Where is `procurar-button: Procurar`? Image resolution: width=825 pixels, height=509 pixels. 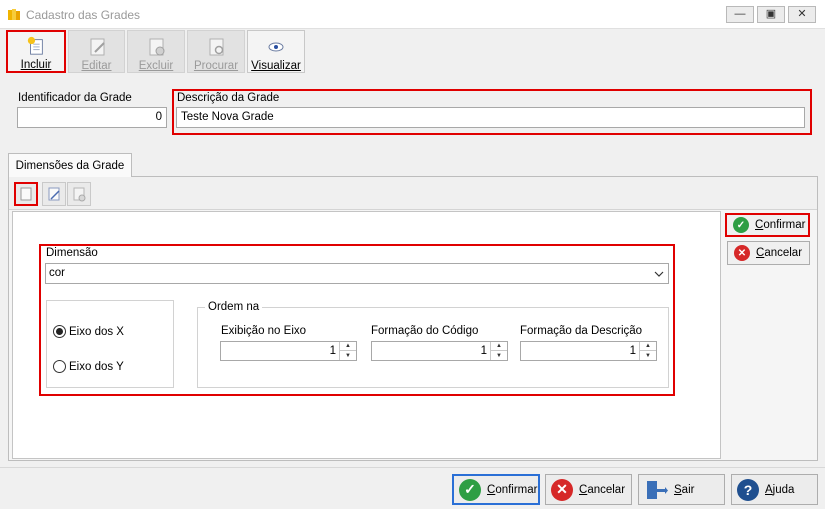
procurar-button: Procurar is located at coordinates (216, 51).